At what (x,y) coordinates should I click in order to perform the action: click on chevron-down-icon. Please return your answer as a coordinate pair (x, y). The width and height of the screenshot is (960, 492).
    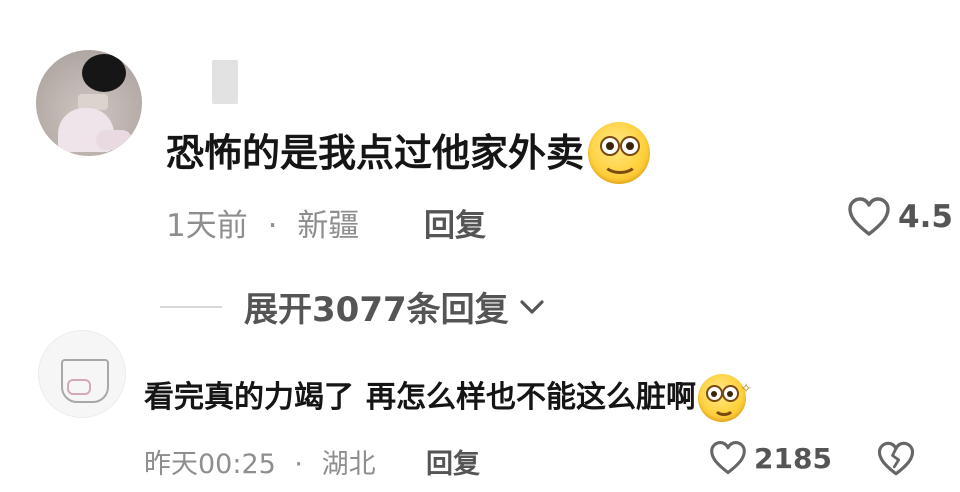
    Looking at the image, I should click on (532, 306).